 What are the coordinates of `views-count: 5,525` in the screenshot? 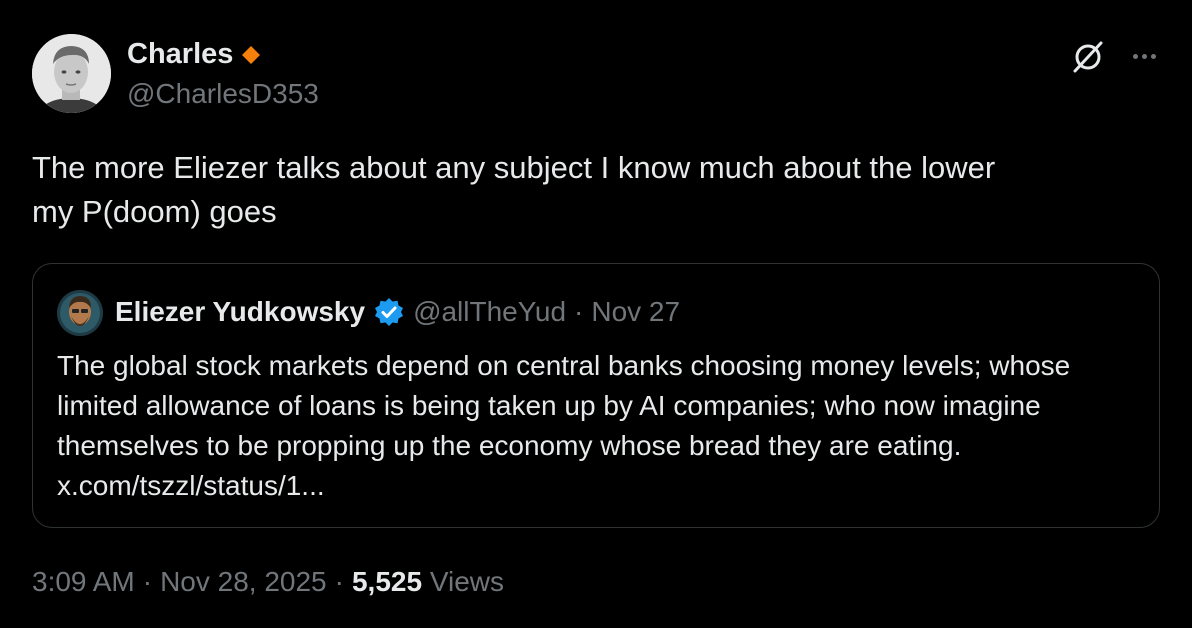 It's located at (387, 581).